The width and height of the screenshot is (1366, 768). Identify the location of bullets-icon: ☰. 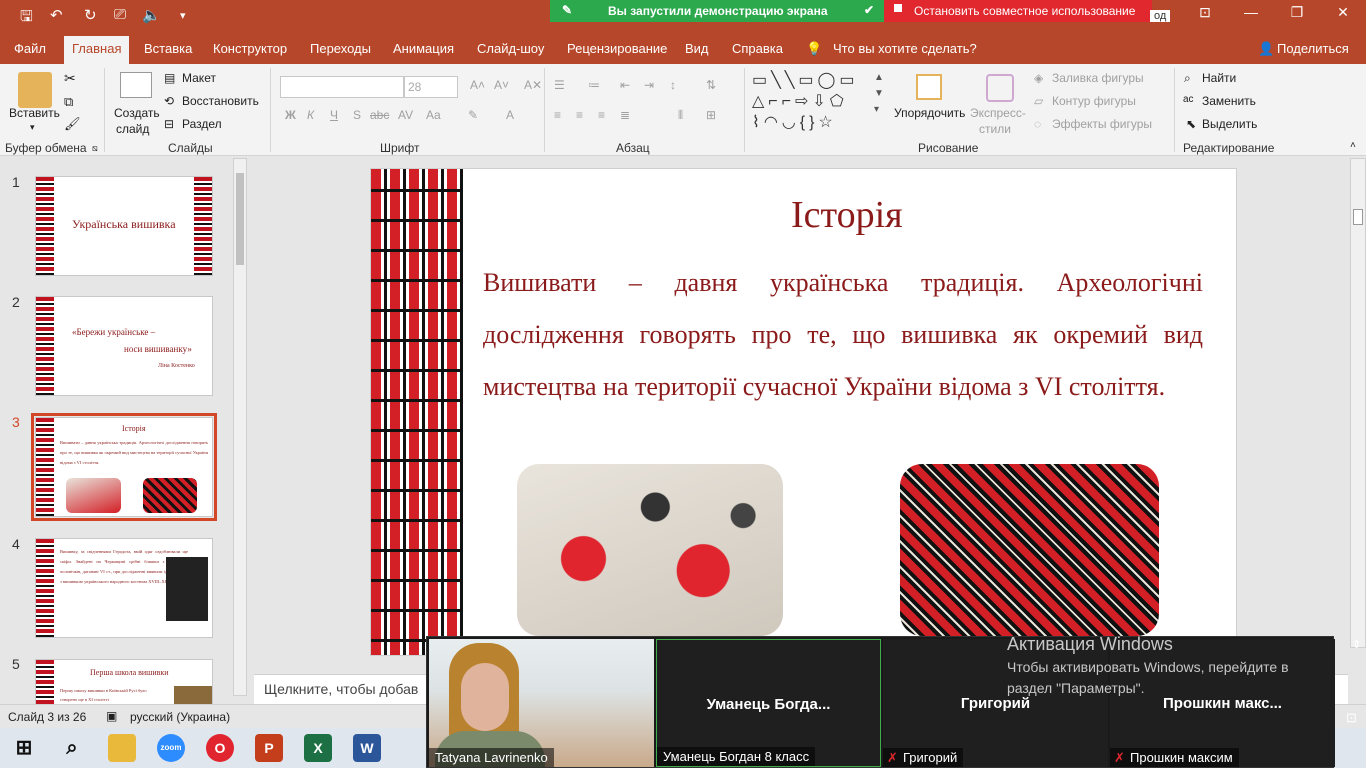
(559, 85).